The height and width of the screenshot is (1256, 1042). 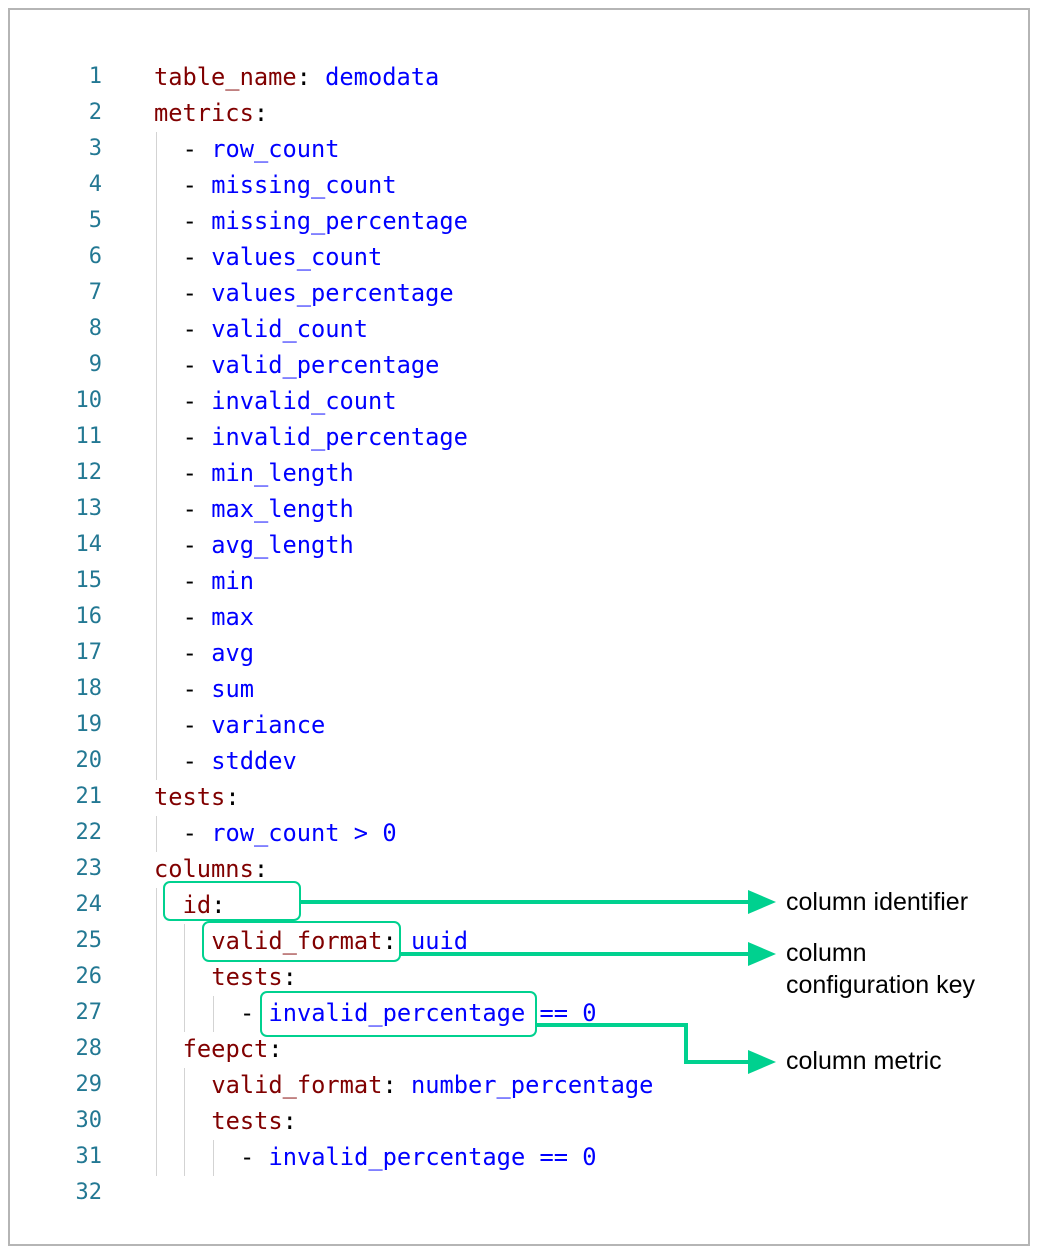 I want to click on annotation-column-metric: column metric, so click(x=864, y=1061).